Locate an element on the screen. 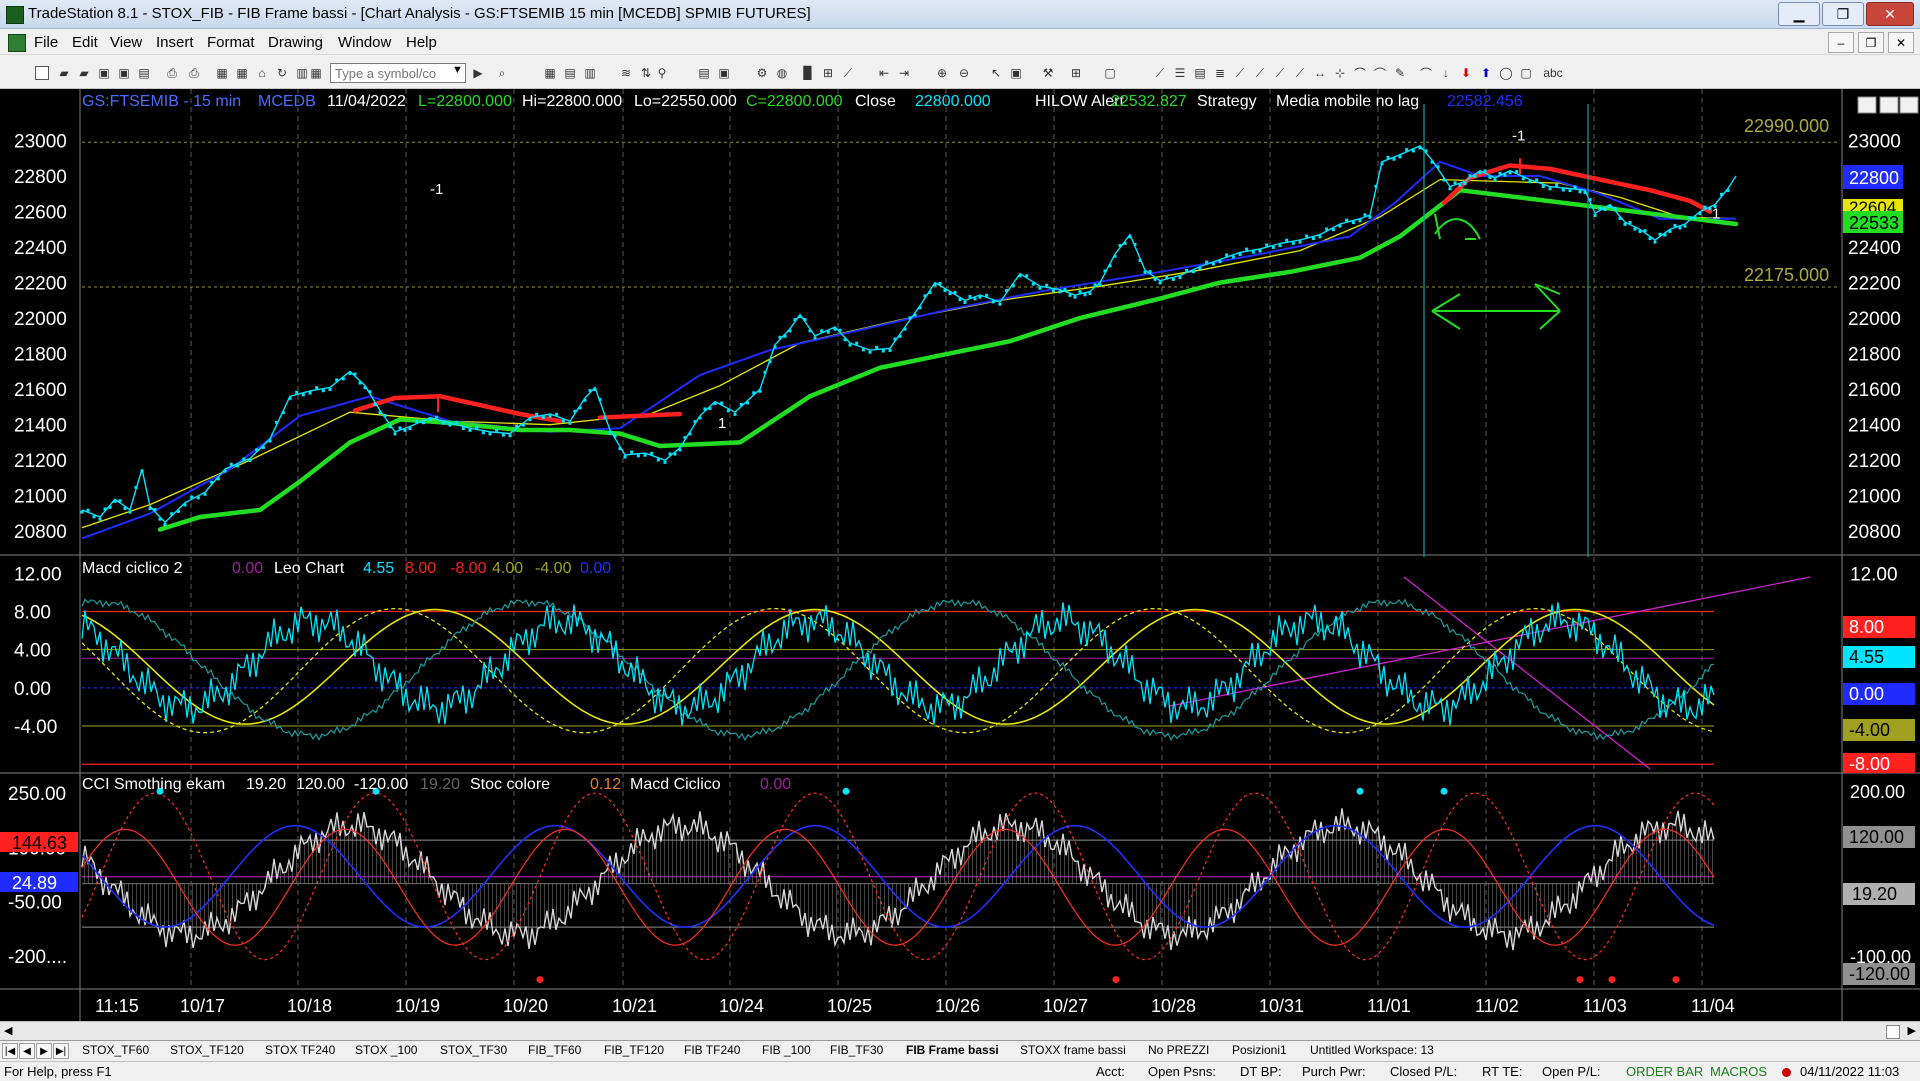  ellipse-icon: ◯ is located at coordinates (1506, 73).